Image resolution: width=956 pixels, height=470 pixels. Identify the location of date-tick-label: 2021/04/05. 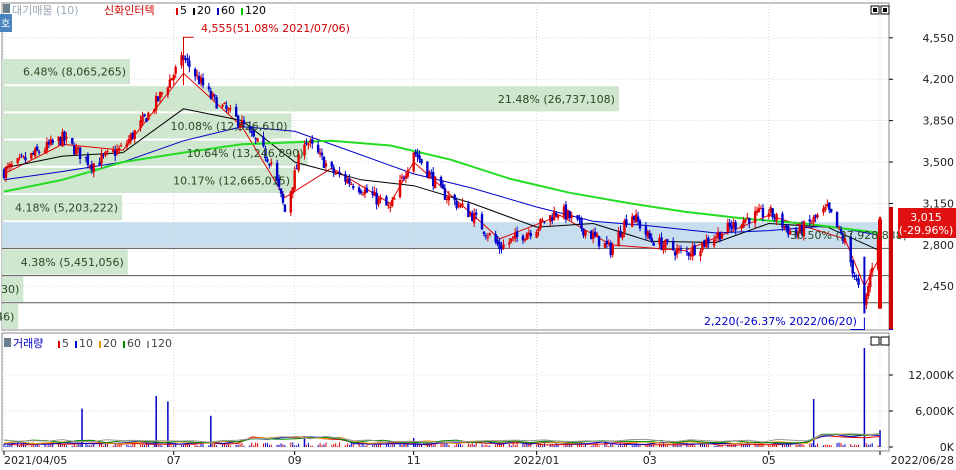
(35, 460).